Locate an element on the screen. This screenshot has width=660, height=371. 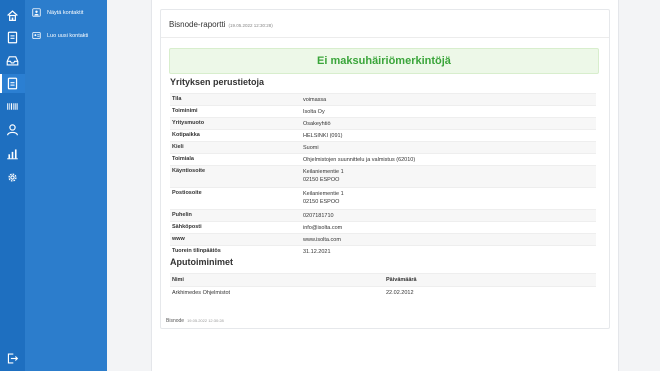
field-label: Toiminimi is located at coordinates (185, 111).